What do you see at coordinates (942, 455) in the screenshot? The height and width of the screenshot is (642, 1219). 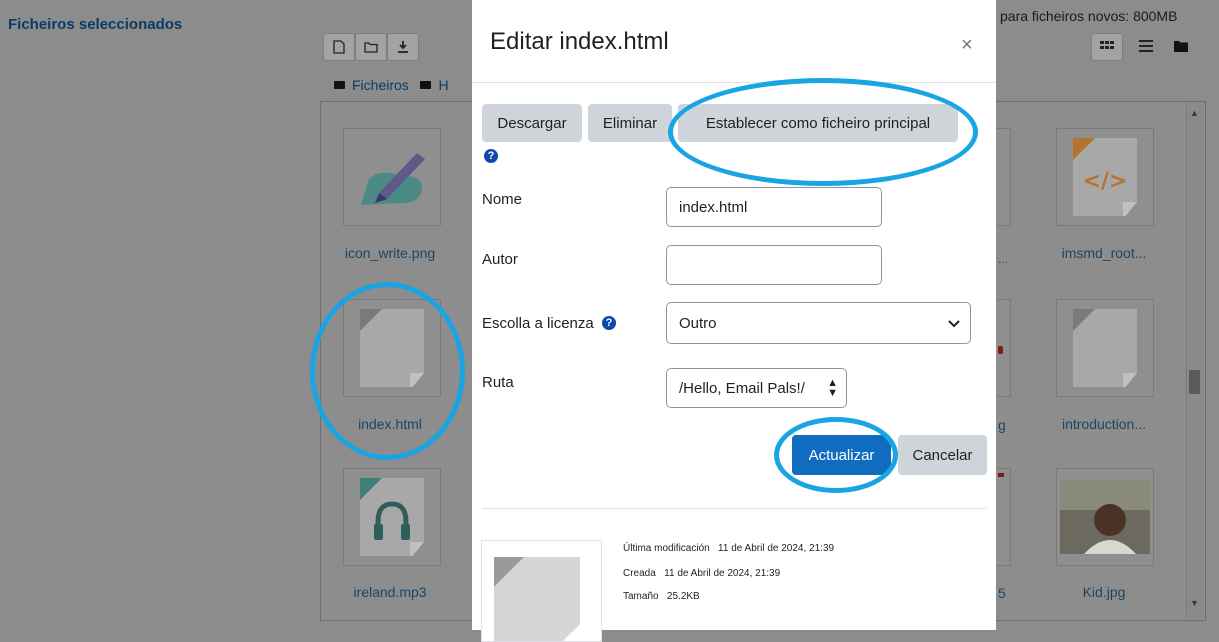 I see `cancel-button: Cancelar` at bounding box center [942, 455].